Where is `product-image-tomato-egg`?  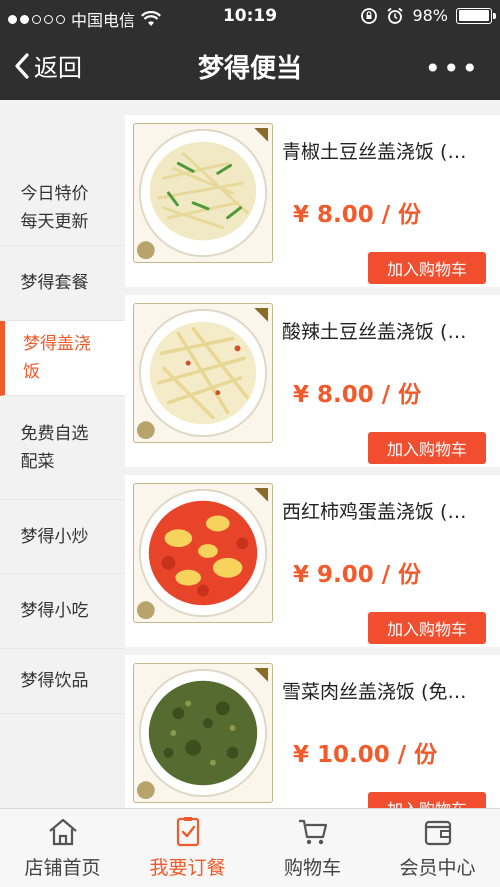 product-image-tomato-egg is located at coordinates (203, 553).